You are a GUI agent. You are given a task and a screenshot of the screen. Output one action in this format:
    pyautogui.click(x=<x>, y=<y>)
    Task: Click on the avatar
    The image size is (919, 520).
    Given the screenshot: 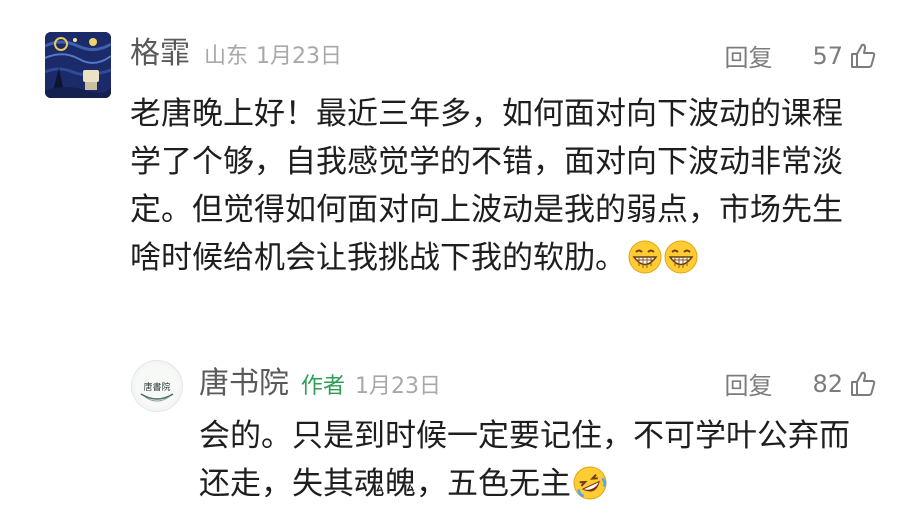 What is the action you would take?
    pyautogui.click(x=78, y=65)
    